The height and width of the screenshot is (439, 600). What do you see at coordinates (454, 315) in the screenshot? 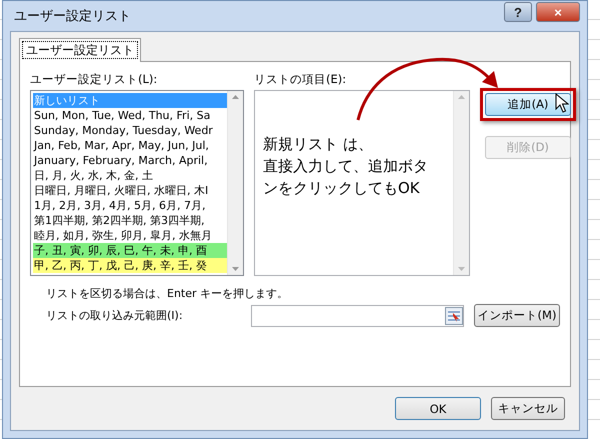
I see `range-select-icon` at bounding box center [454, 315].